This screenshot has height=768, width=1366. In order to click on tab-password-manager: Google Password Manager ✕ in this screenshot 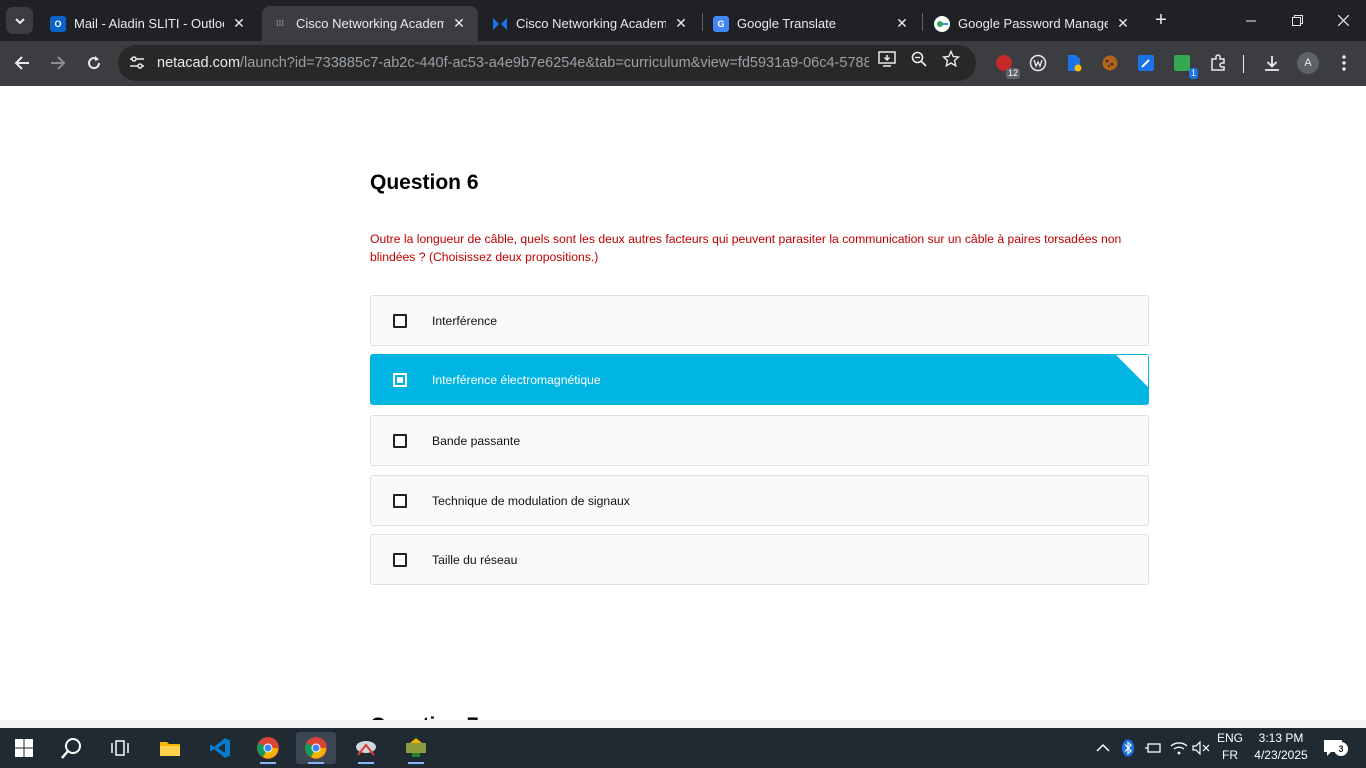, I will do `click(1033, 23)`.